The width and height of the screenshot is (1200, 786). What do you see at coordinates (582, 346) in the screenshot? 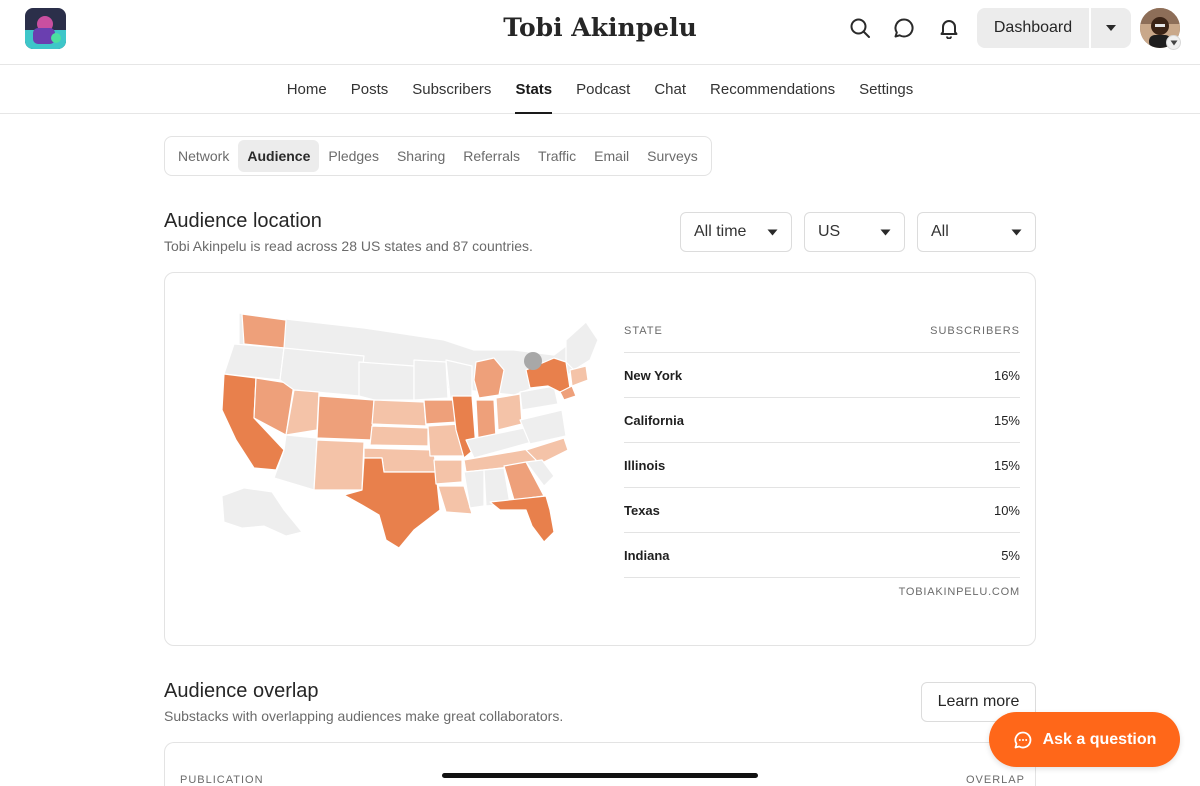
I see `map-state-new-england` at bounding box center [582, 346].